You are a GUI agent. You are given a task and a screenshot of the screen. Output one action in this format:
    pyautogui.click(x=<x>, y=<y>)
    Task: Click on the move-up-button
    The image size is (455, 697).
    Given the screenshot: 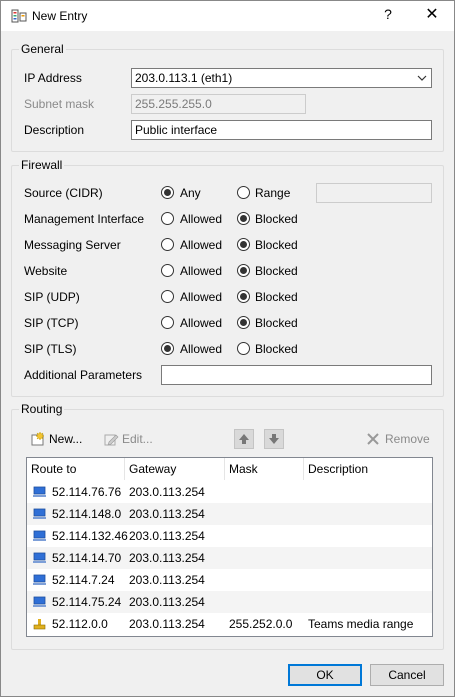 What is the action you would take?
    pyautogui.click(x=244, y=439)
    